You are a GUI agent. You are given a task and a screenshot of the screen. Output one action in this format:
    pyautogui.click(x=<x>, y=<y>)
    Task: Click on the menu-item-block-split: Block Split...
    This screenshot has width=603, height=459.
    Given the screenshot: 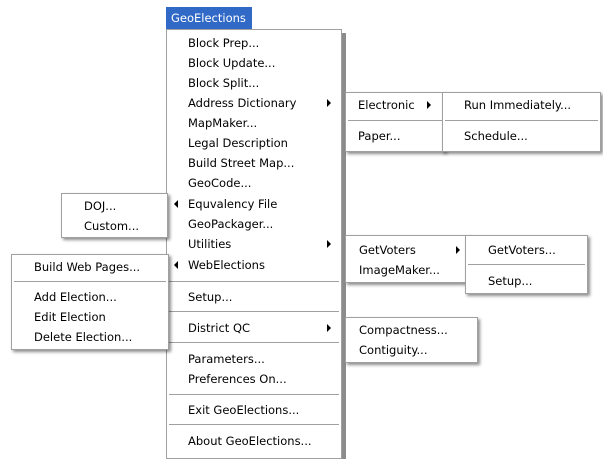 What is the action you would take?
    pyautogui.click(x=254, y=83)
    